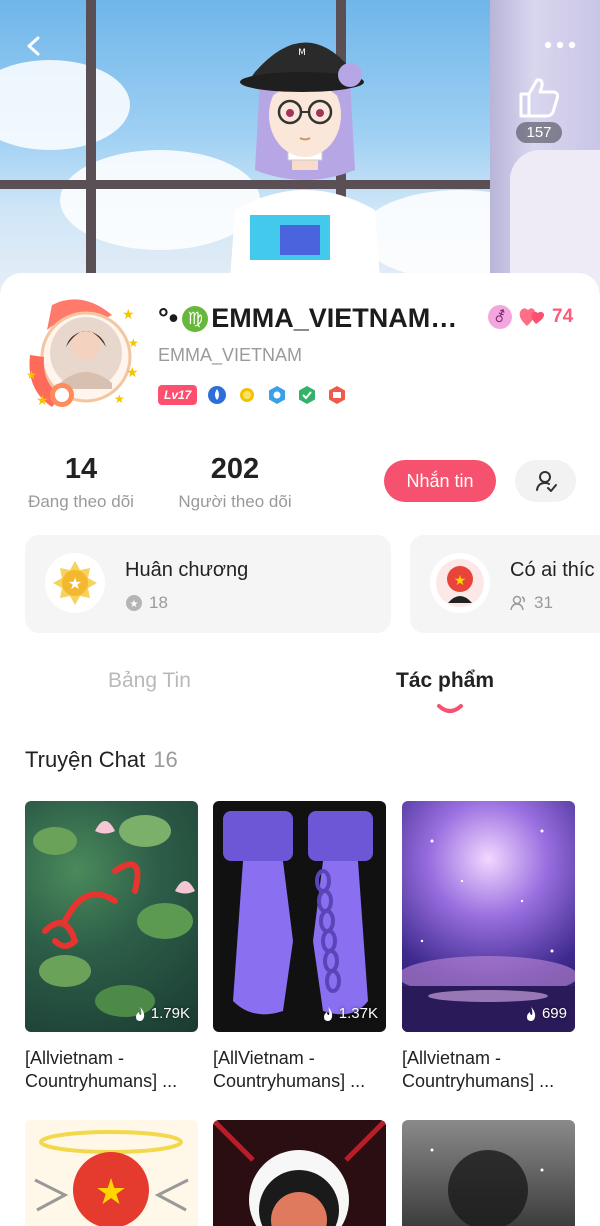 This screenshot has width=600, height=1226. Describe the element at coordinates (91, 150) in the screenshot. I see `window-frame` at that location.